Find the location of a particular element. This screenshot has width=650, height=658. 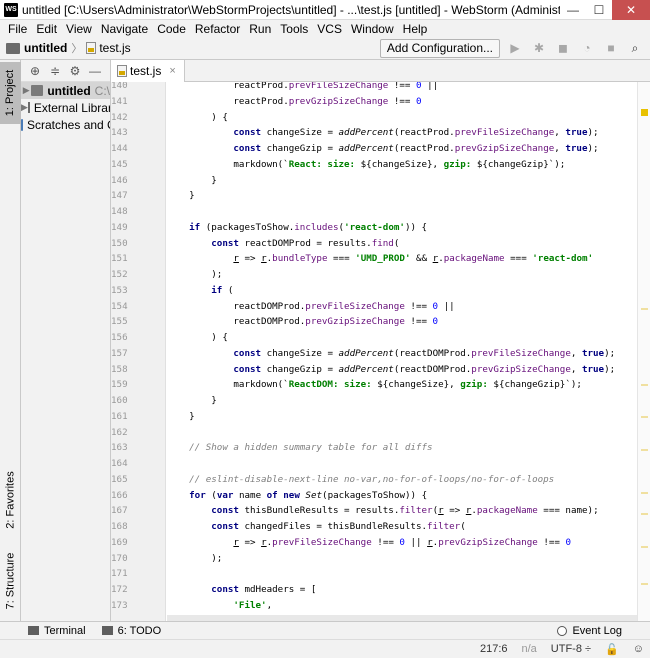

profile-icon: ◔ is located at coordinates (587, 48).